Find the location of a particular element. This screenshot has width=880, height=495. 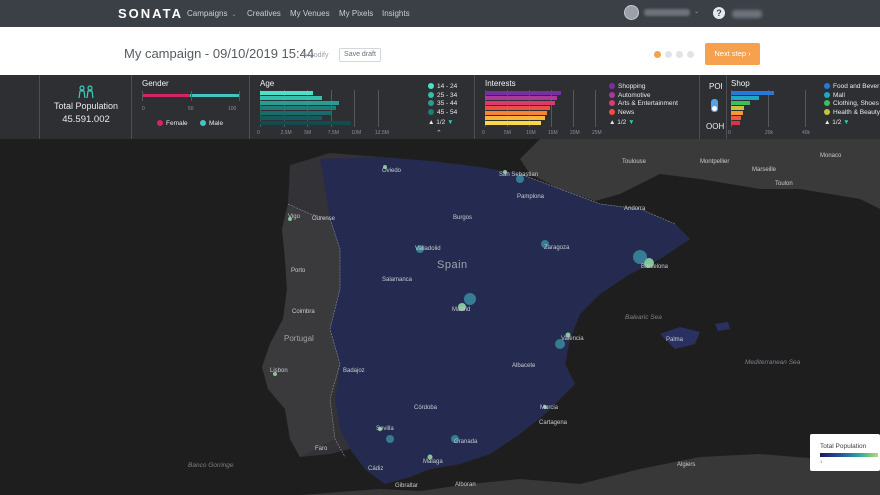

shop-tick: 0 is located at coordinates (729, 133).